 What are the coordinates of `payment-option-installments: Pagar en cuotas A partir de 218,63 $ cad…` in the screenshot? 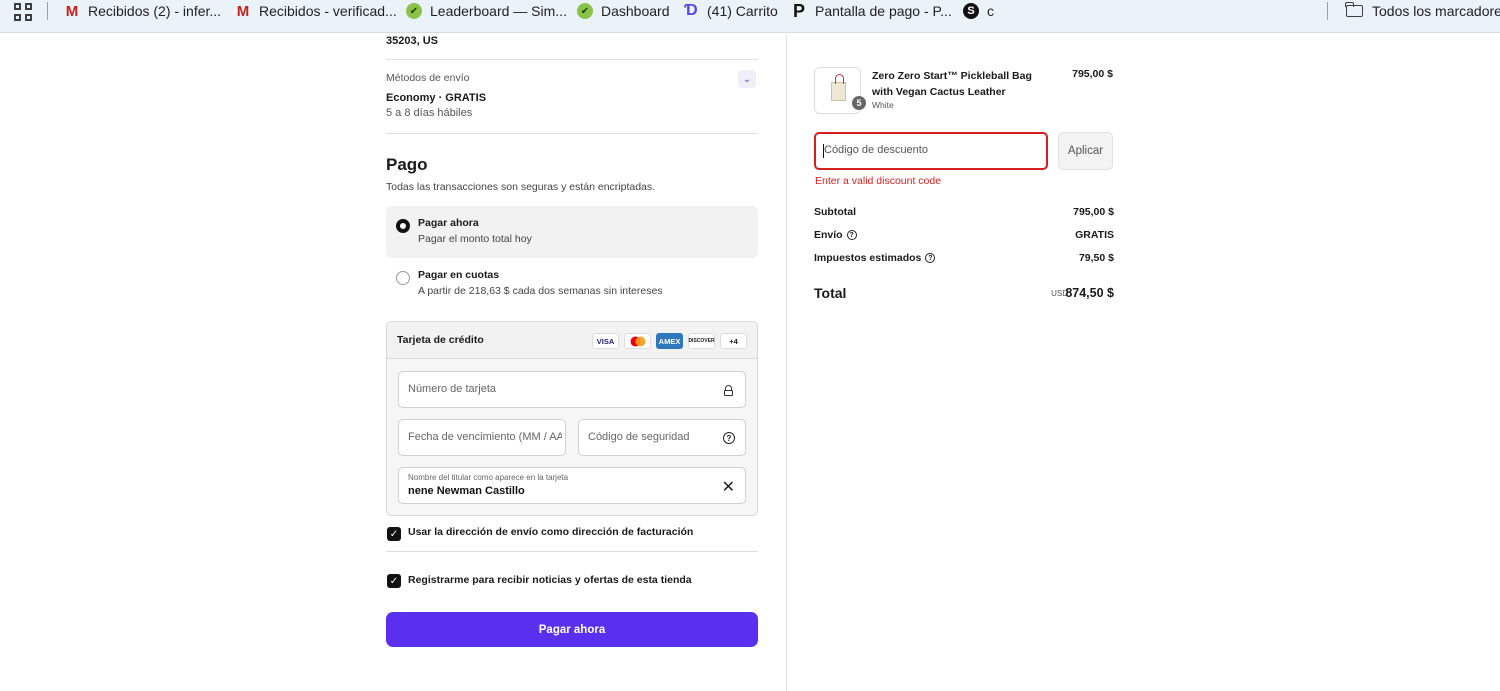 It's located at (572, 285).